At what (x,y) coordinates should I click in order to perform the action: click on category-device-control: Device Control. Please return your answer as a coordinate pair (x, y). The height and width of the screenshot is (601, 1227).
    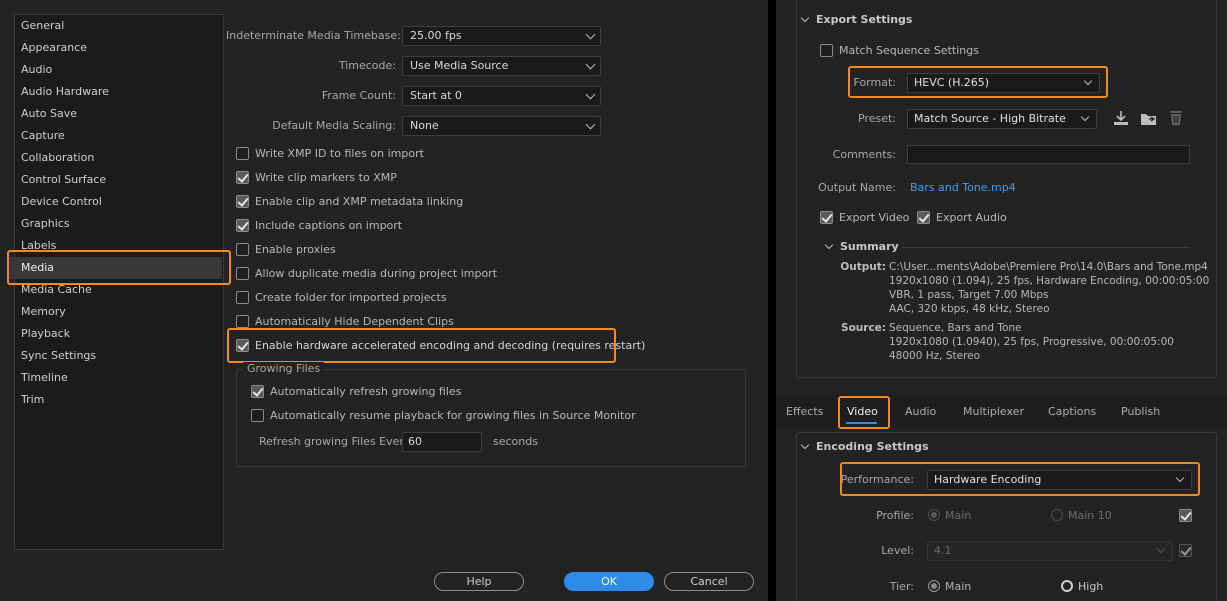
    Looking at the image, I should click on (61, 202).